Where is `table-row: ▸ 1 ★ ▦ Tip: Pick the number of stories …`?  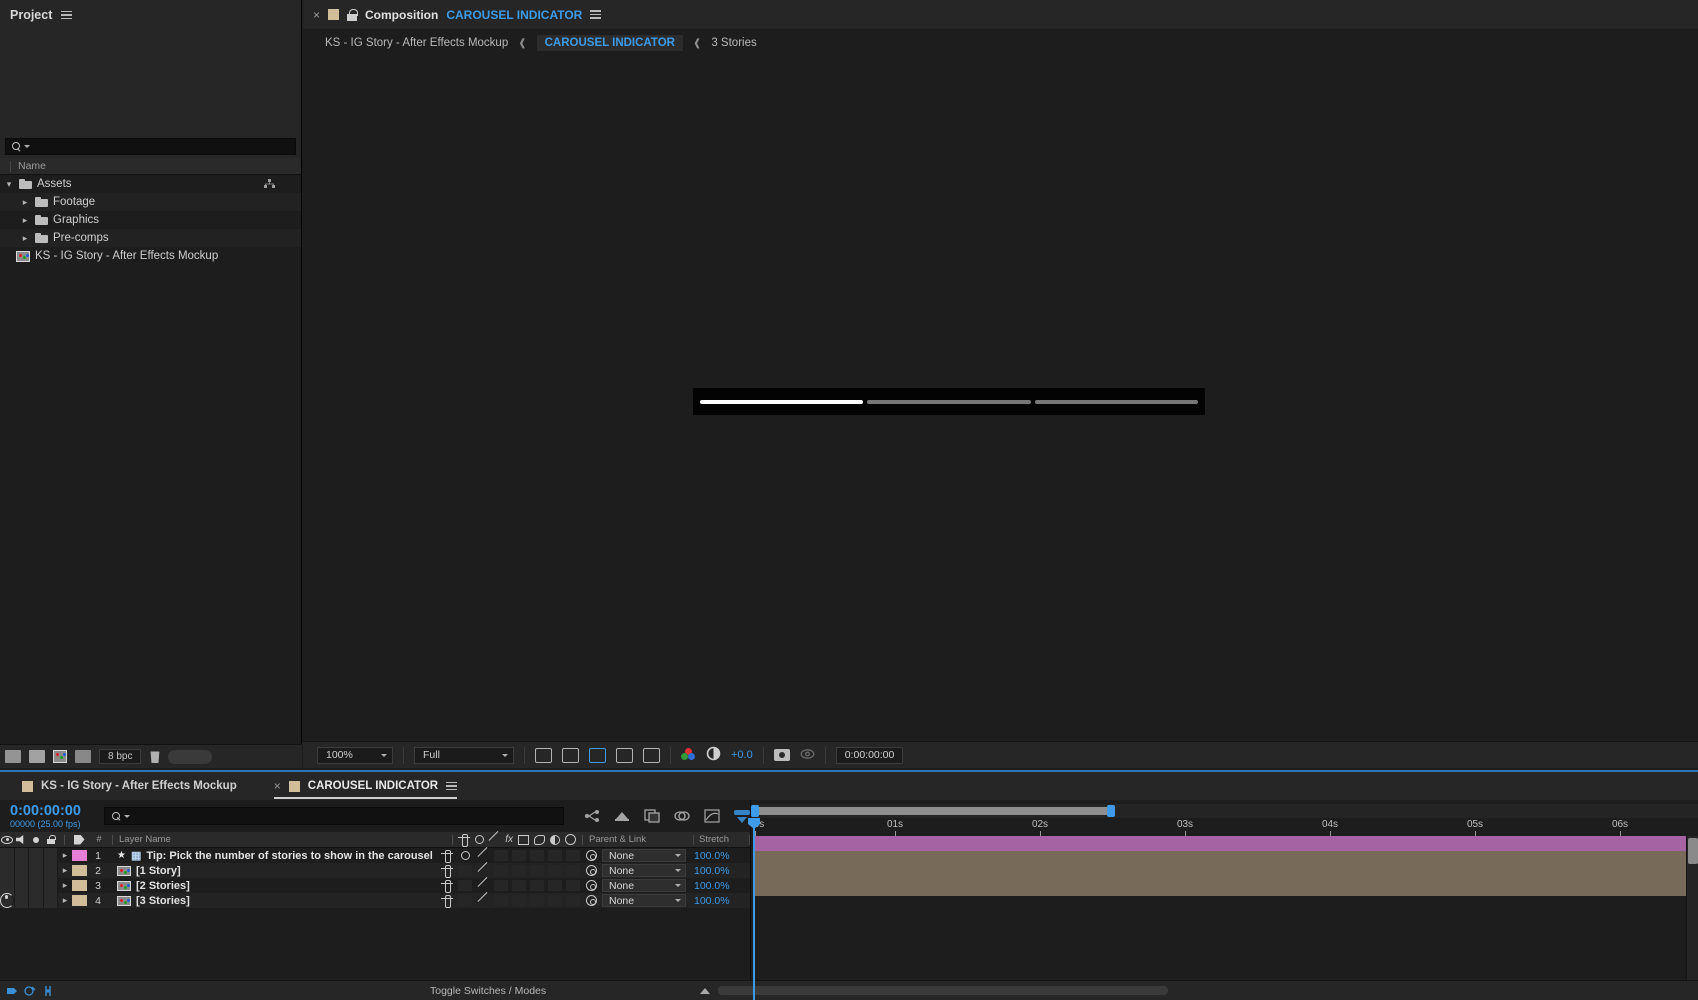
table-row: ▸ 1 ★ ▦ Tip: Pick the number of stories … is located at coordinates (375, 855).